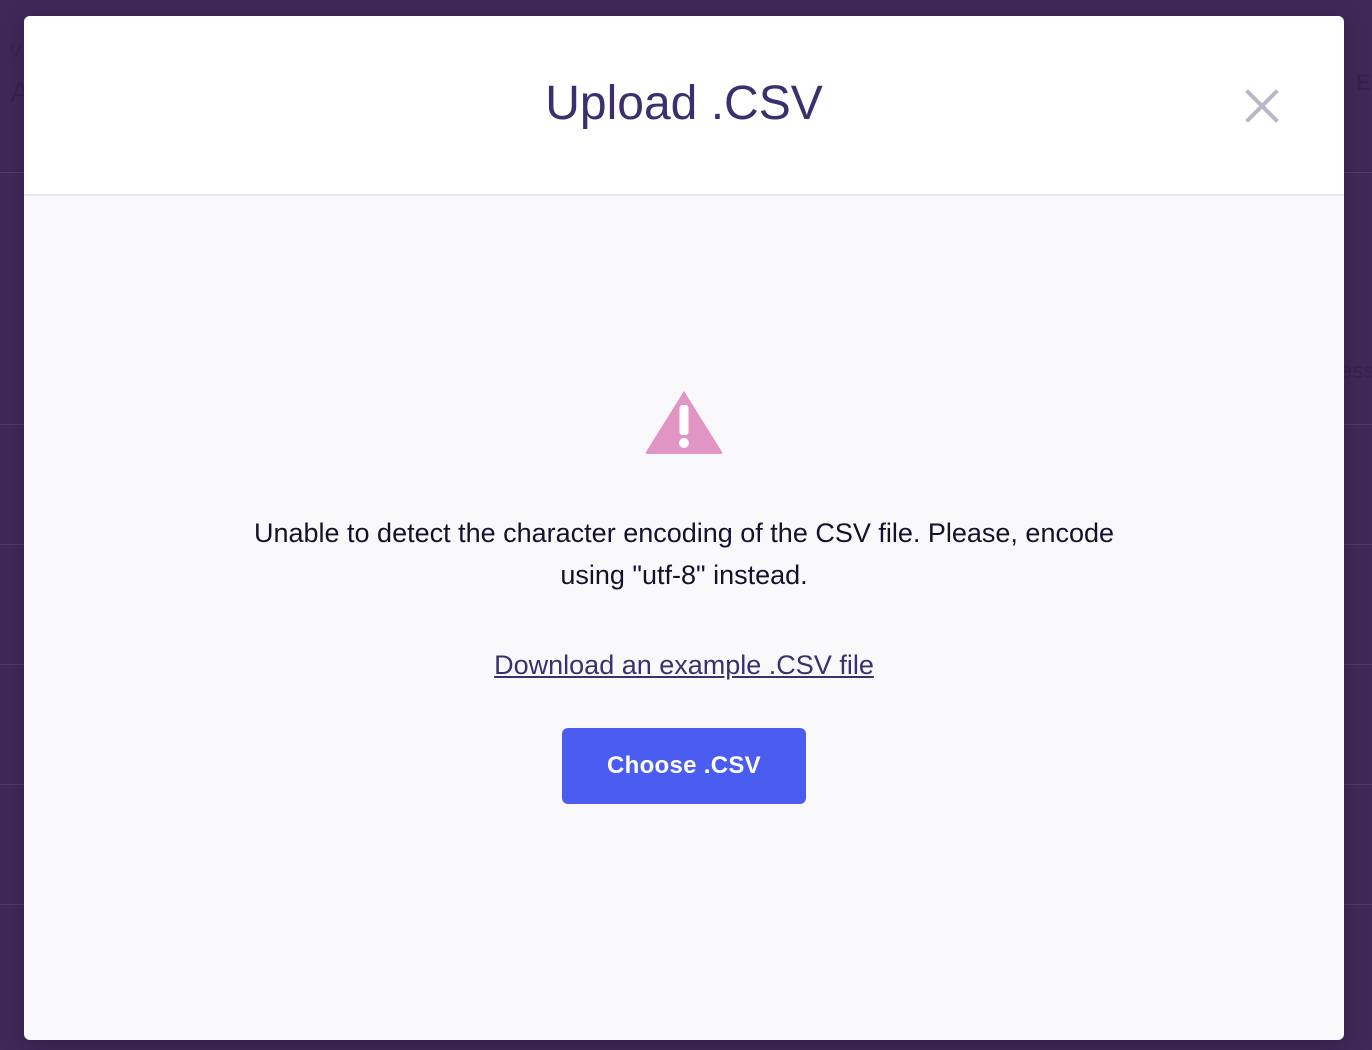 The width and height of the screenshot is (1372, 1050). I want to click on warning-triangle-icon, so click(684, 422).